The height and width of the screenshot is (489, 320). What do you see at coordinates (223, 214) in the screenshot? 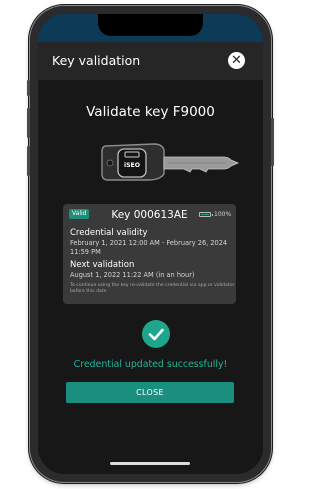
I see `battery-percentage: 100%` at bounding box center [223, 214].